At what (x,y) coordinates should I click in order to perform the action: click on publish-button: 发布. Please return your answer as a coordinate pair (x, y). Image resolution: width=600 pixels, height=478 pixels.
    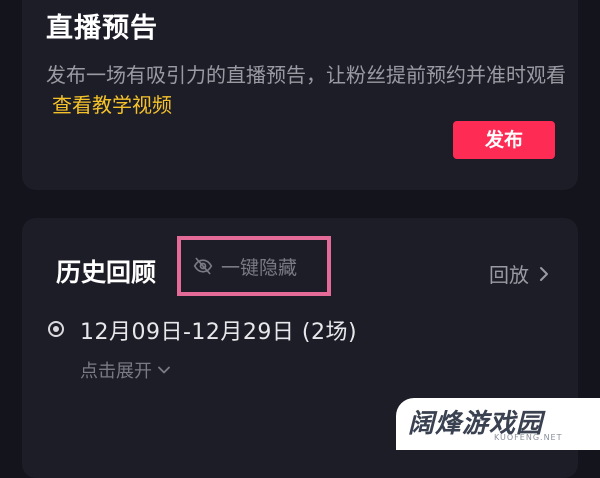
    Looking at the image, I should click on (504, 140).